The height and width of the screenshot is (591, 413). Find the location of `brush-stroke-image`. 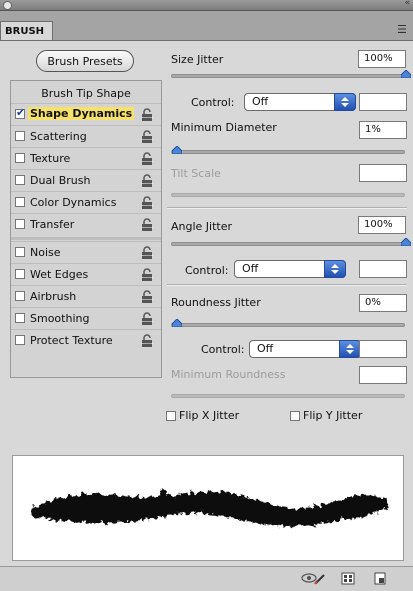

brush-stroke-image is located at coordinates (210, 508).